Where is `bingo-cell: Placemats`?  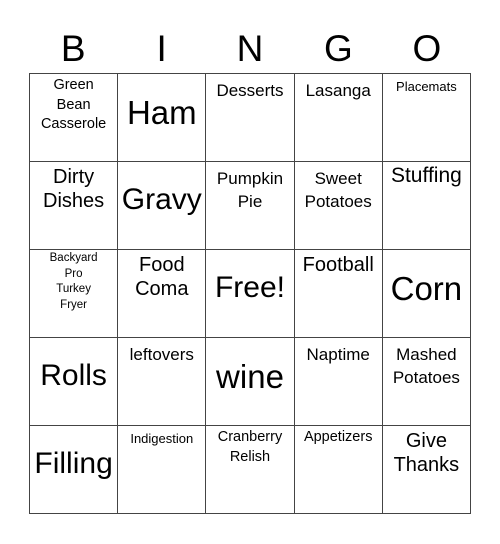
bingo-cell: Placemats is located at coordinates (426, 118).